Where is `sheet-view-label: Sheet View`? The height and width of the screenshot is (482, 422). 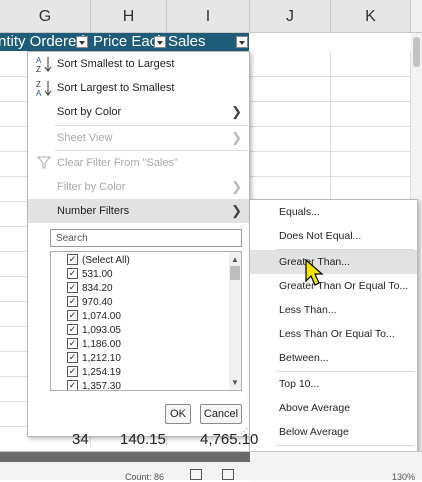 sheet-view-label: Sheet View is located at coordinates (85, 138).